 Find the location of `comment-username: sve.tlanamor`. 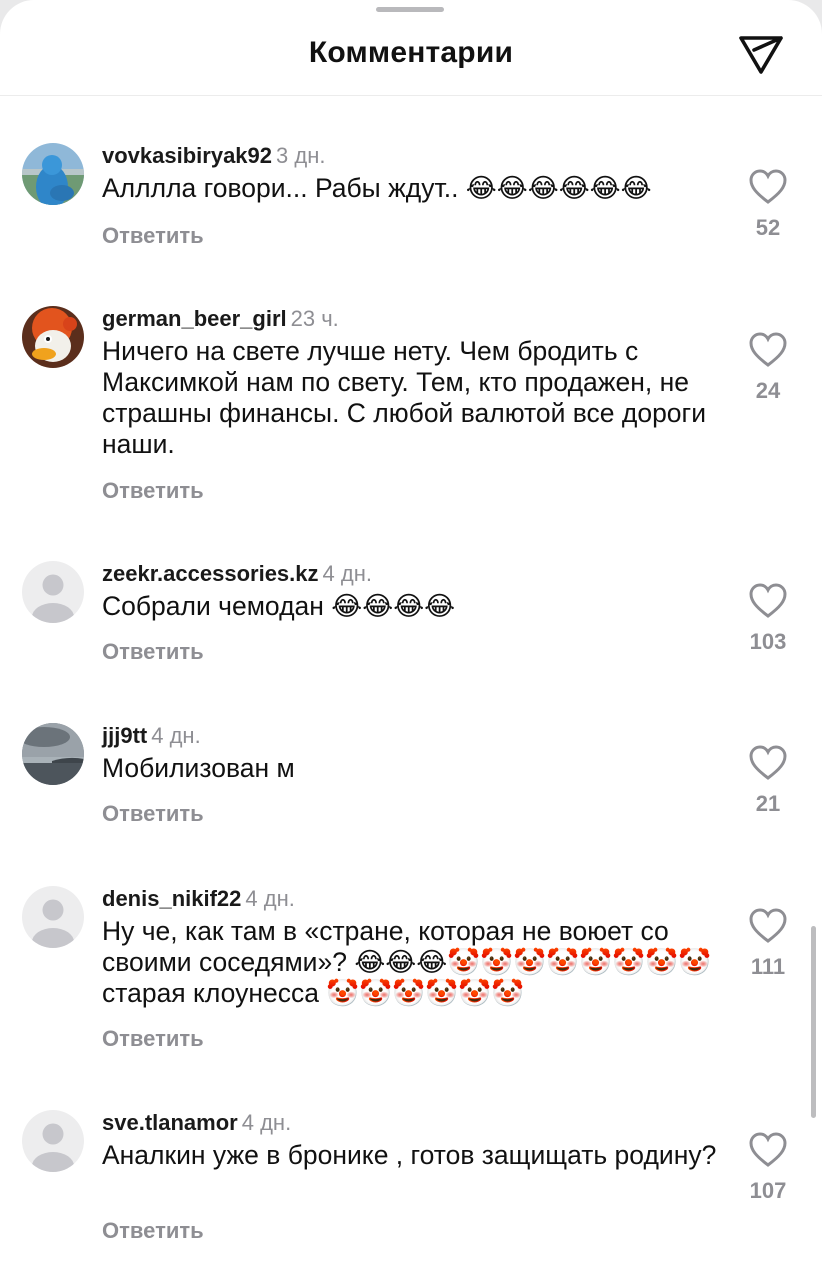

comment-username: sve.tlanamor is located at coordinates (170, 1122).